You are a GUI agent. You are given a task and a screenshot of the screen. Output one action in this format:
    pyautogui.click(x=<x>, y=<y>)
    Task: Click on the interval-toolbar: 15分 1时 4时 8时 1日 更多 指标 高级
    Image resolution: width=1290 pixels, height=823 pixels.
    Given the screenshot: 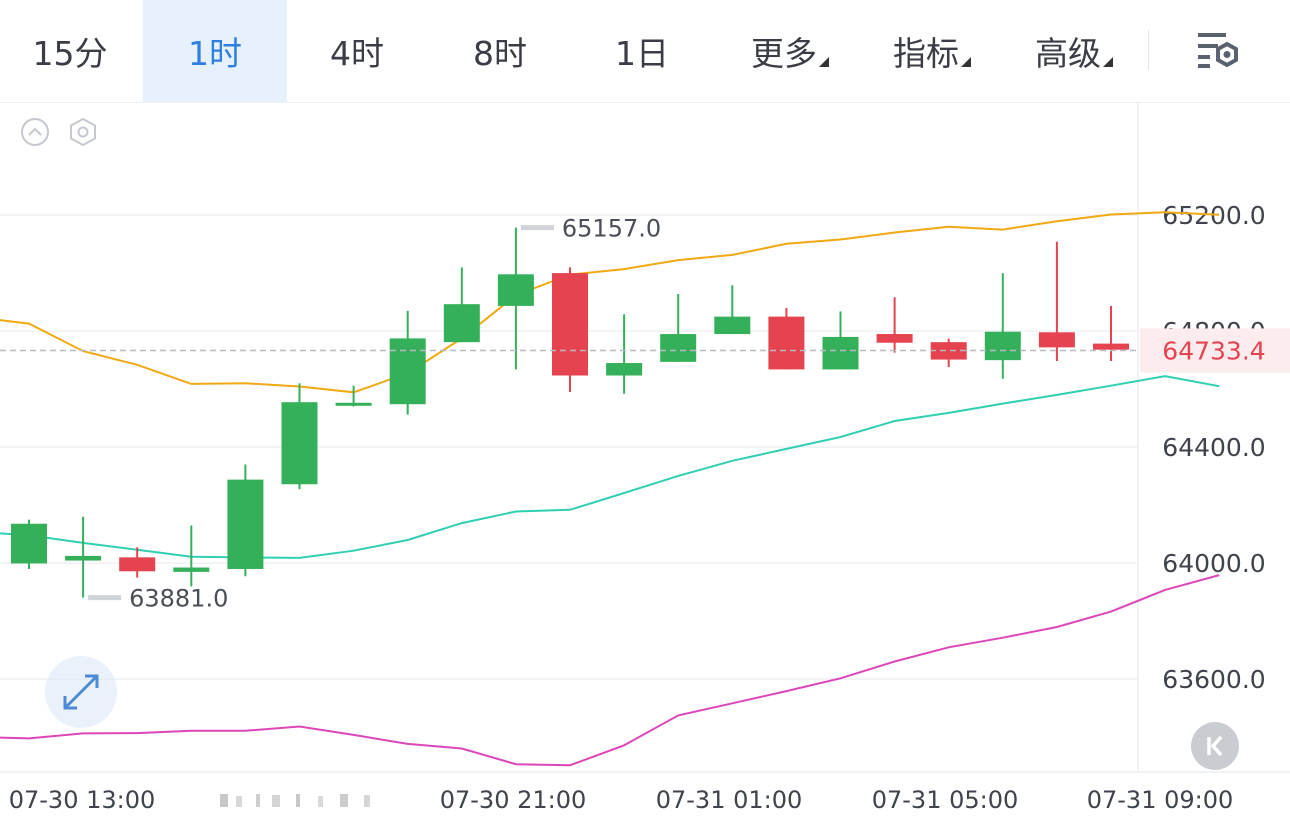 What is the action you would take?
    pyautogui.click(x=645, y=51)
    